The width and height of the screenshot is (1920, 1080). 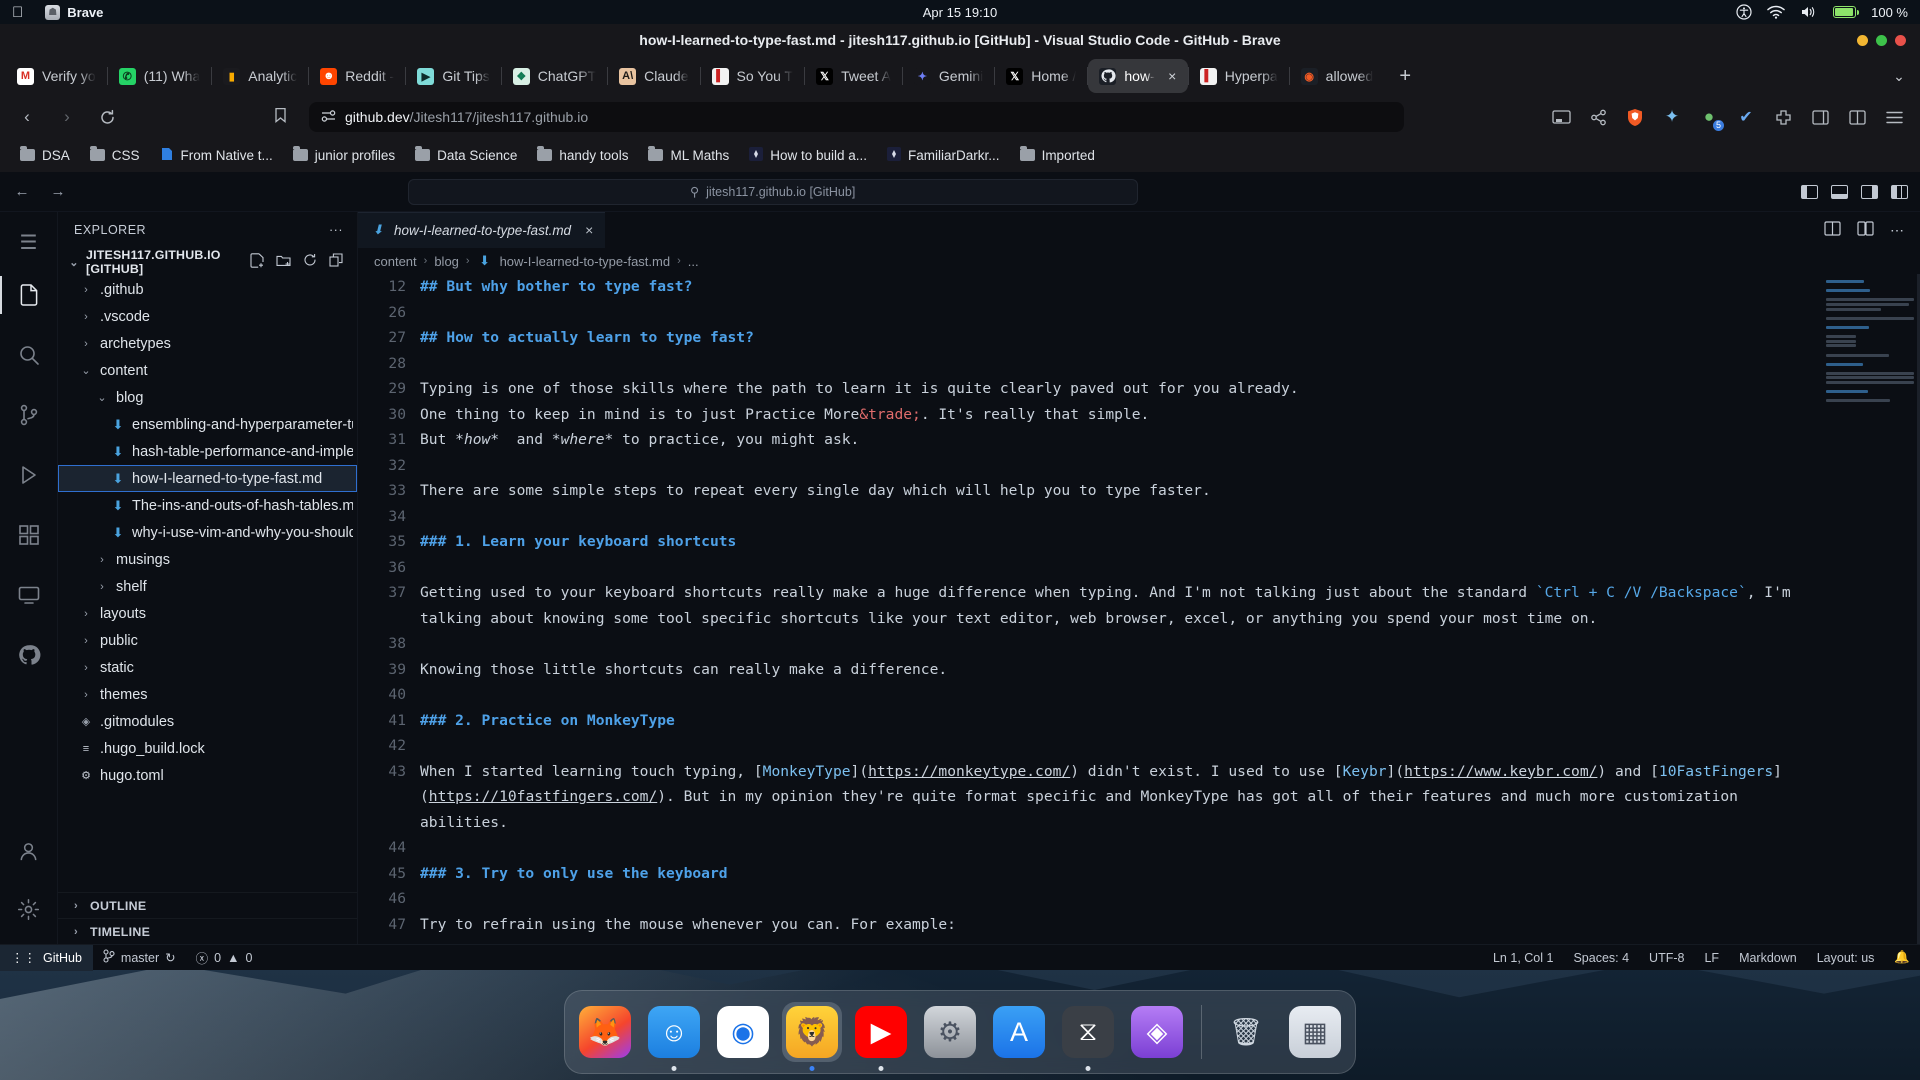 I want to click on status-keyboard-layout: Layout: us, so click(x=1846, y=958).